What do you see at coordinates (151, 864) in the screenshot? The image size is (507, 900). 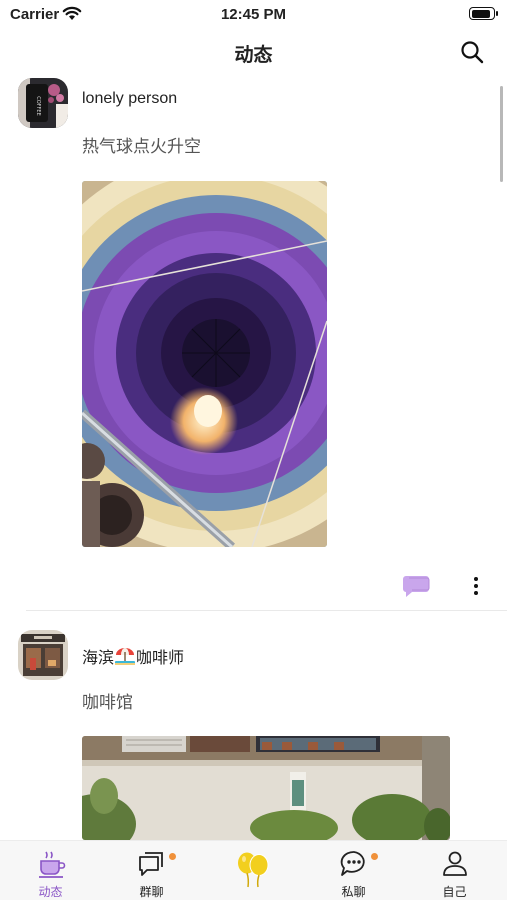 I see `group-chat-icon` at bounding box center [151, 864].